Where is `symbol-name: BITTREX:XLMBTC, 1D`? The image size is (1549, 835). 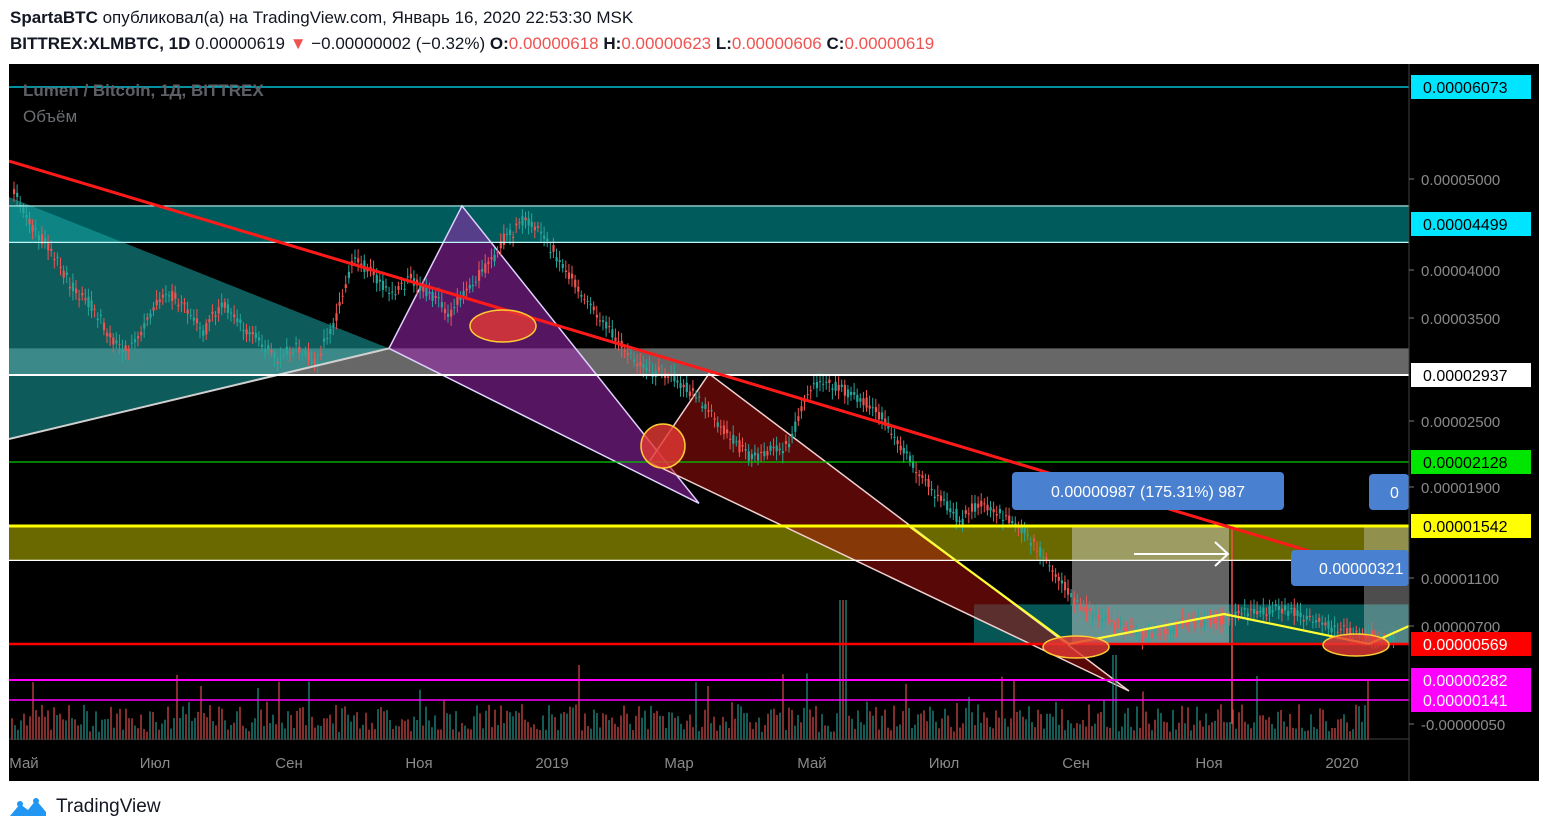 symbol-name: BITTREX:XLMBTC, 1D is located at coordinates (100, 43).